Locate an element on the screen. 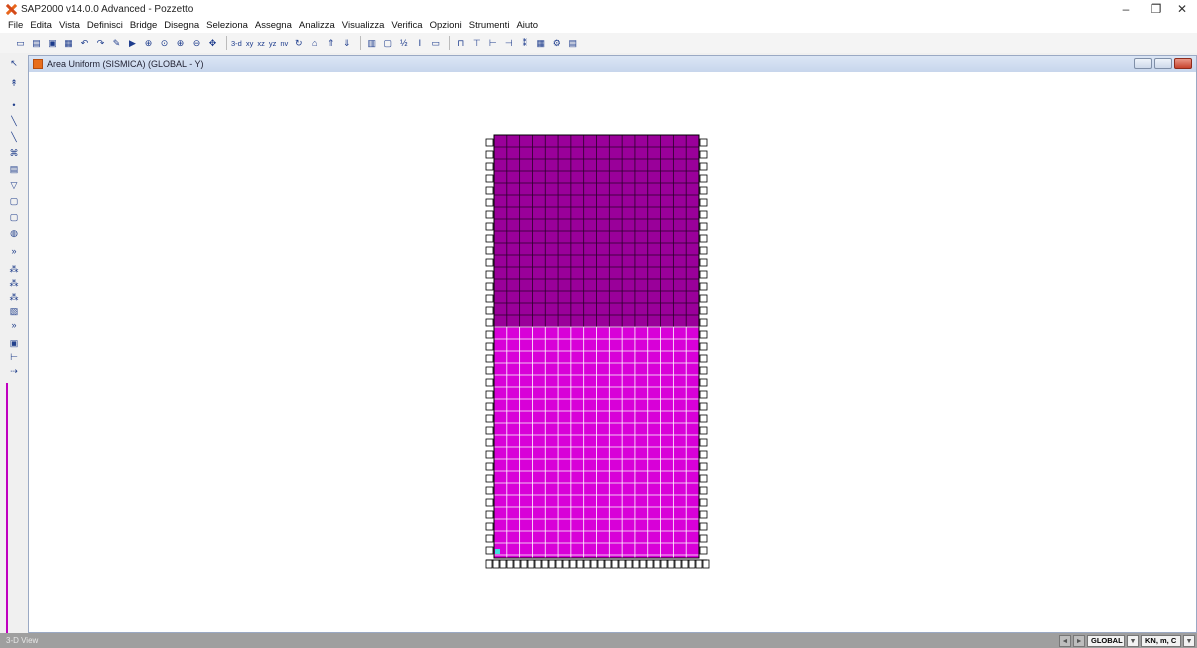 The height and width of the screenshot is (648, 1197). view-yz-button: yz is located at coordinates (273, 43).